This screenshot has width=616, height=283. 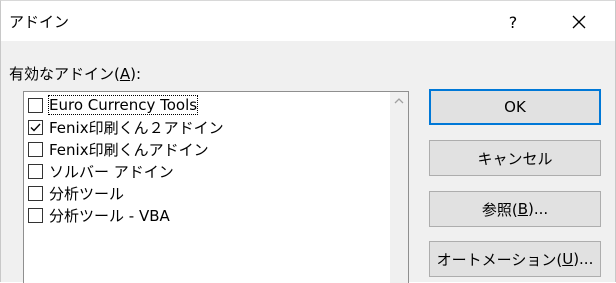 I want to click on addin-list-item: 分析ツール, so click(x=126, y=193).